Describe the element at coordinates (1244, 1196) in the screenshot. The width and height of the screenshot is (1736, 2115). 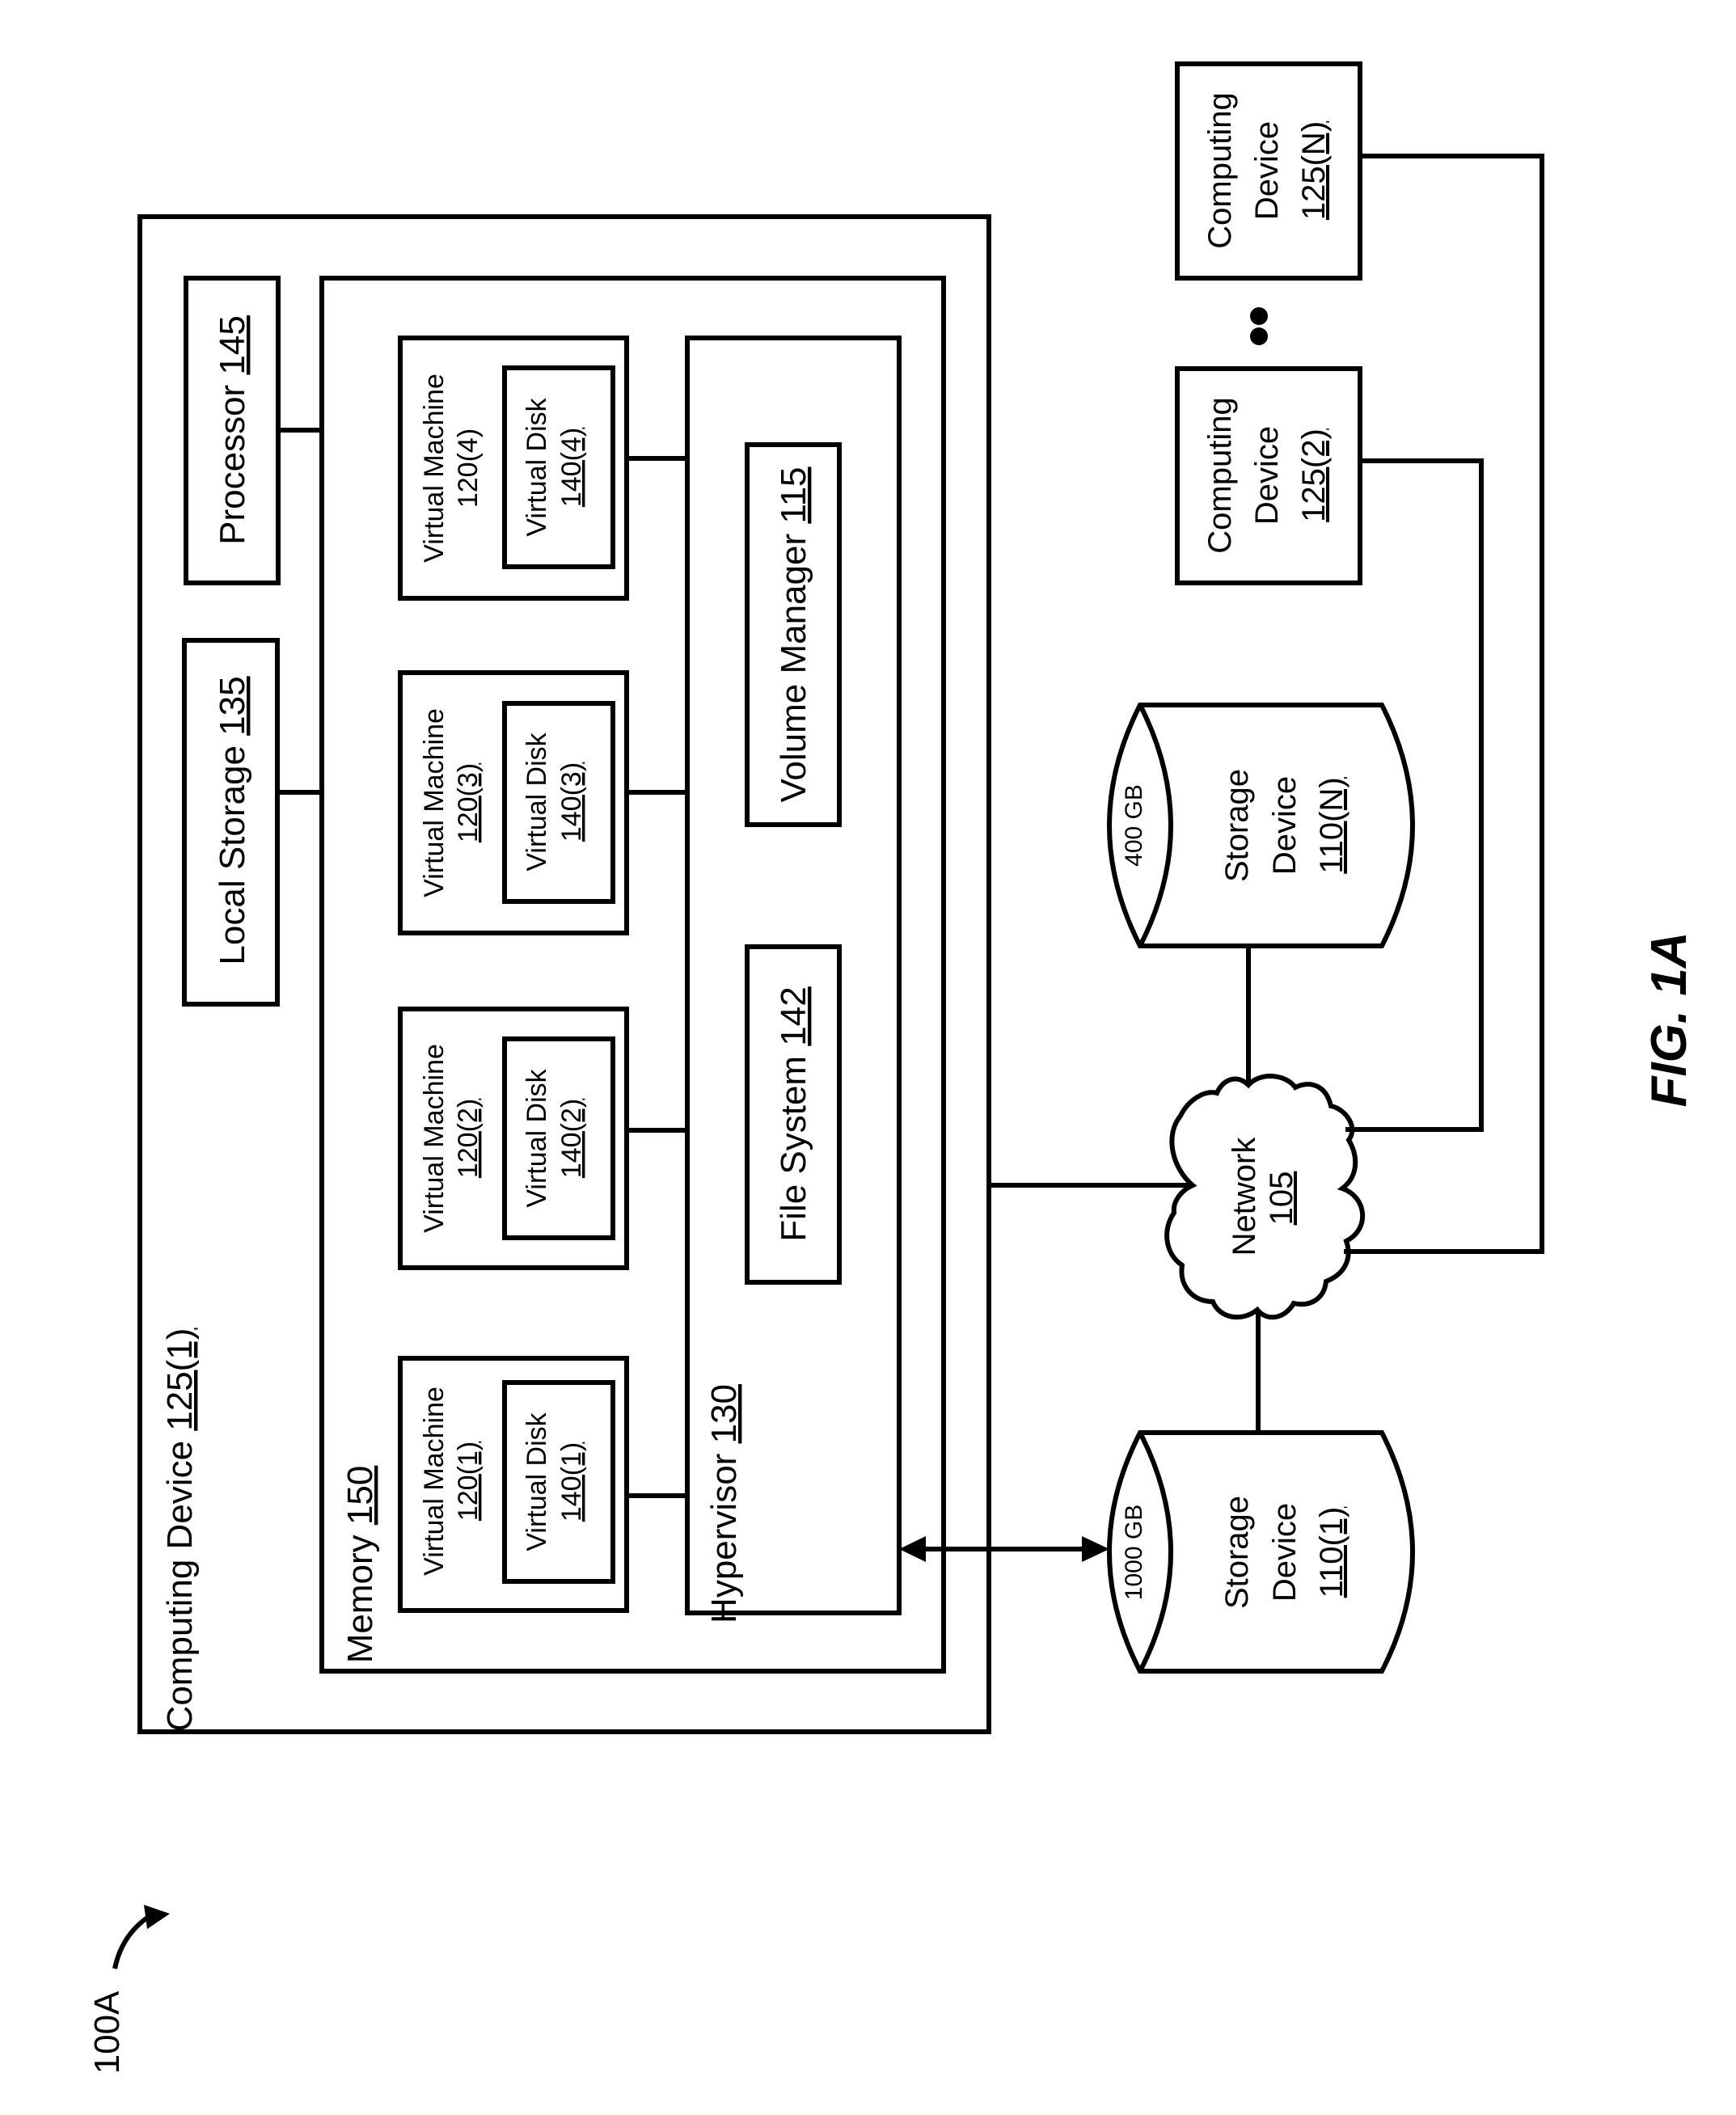
I see `network-label: Network` at that location.